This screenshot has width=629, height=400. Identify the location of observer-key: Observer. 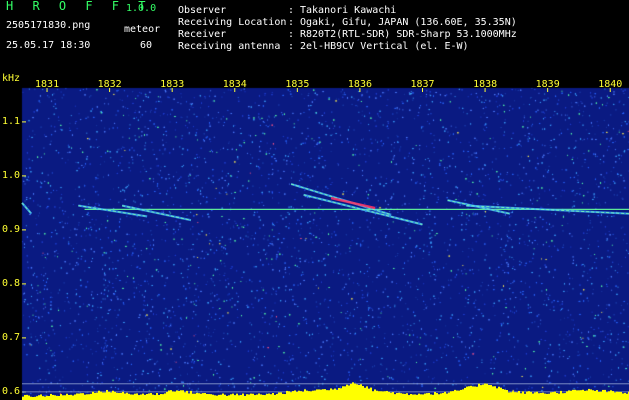
(202, 10).